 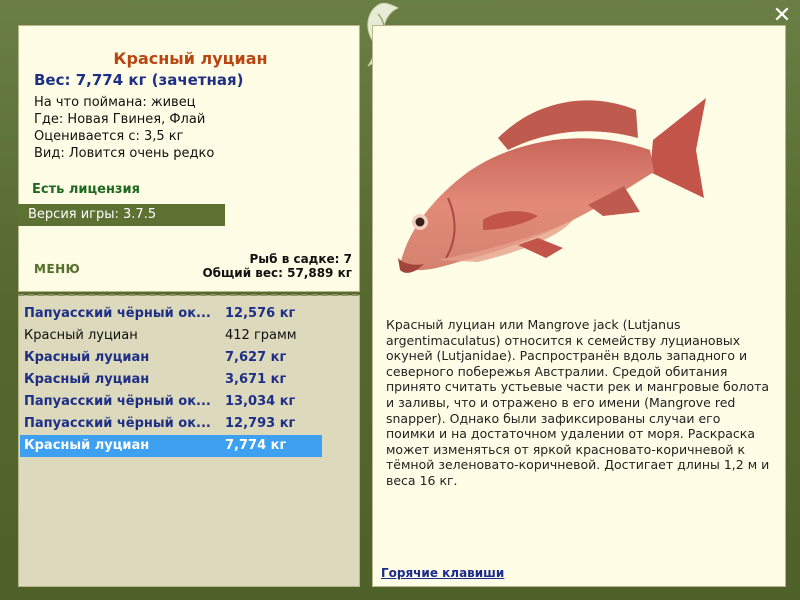 What do you see at coordinates (442, 573) in the screenshot?
I see `hotkeys-link: Горячие клавиши` at bounding box center [442, 573].